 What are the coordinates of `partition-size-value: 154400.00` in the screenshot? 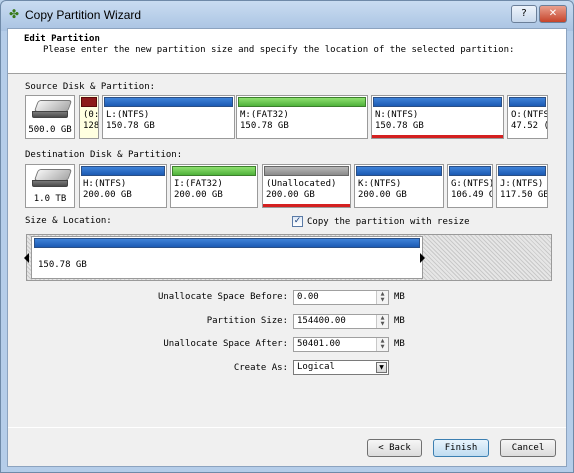 It's located at (321, 321).